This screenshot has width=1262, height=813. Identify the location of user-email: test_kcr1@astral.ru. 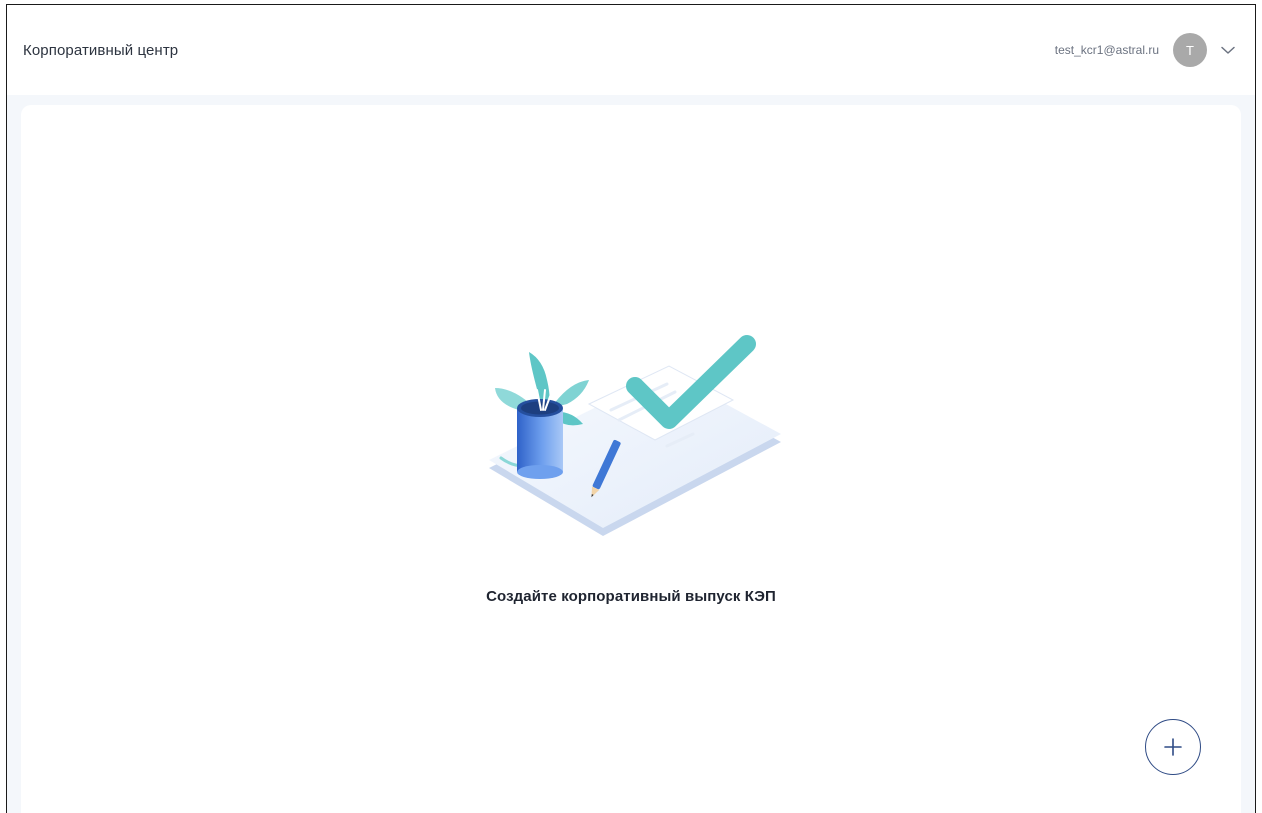
(1106, 50).